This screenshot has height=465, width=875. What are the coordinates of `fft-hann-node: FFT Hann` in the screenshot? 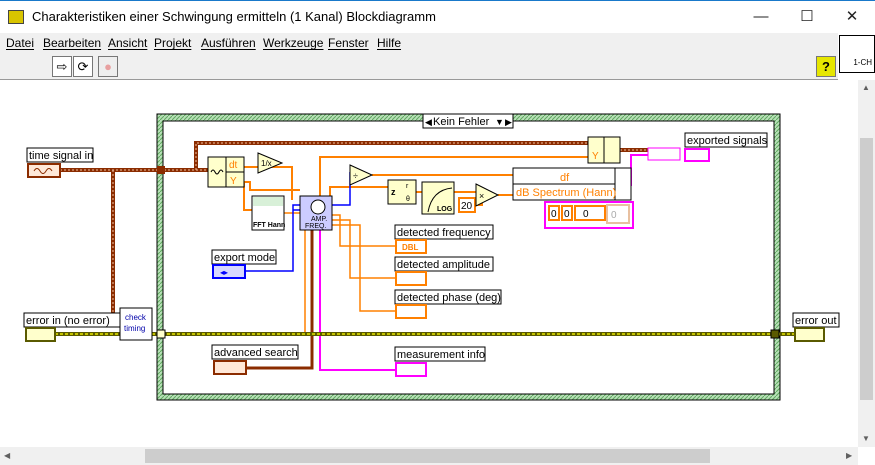 It's located at (268, 213).